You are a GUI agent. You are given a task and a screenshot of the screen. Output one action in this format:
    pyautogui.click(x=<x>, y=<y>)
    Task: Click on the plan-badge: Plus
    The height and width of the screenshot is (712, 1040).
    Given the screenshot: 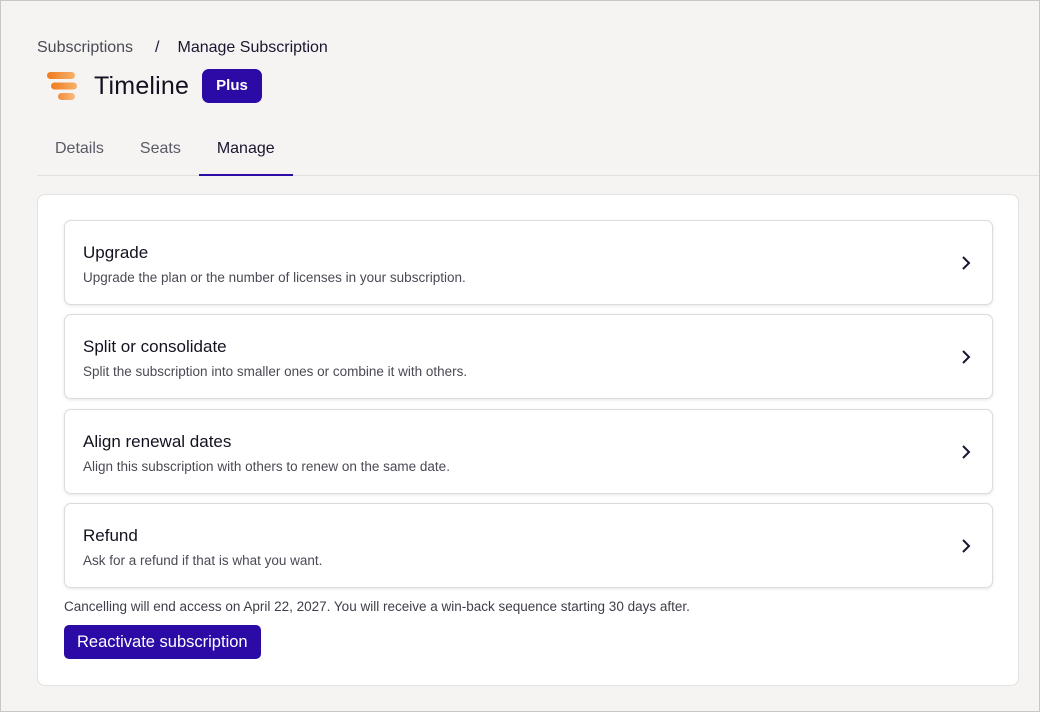 What is the action you would take?
    pyautogui.click(x=232, y=86)
    